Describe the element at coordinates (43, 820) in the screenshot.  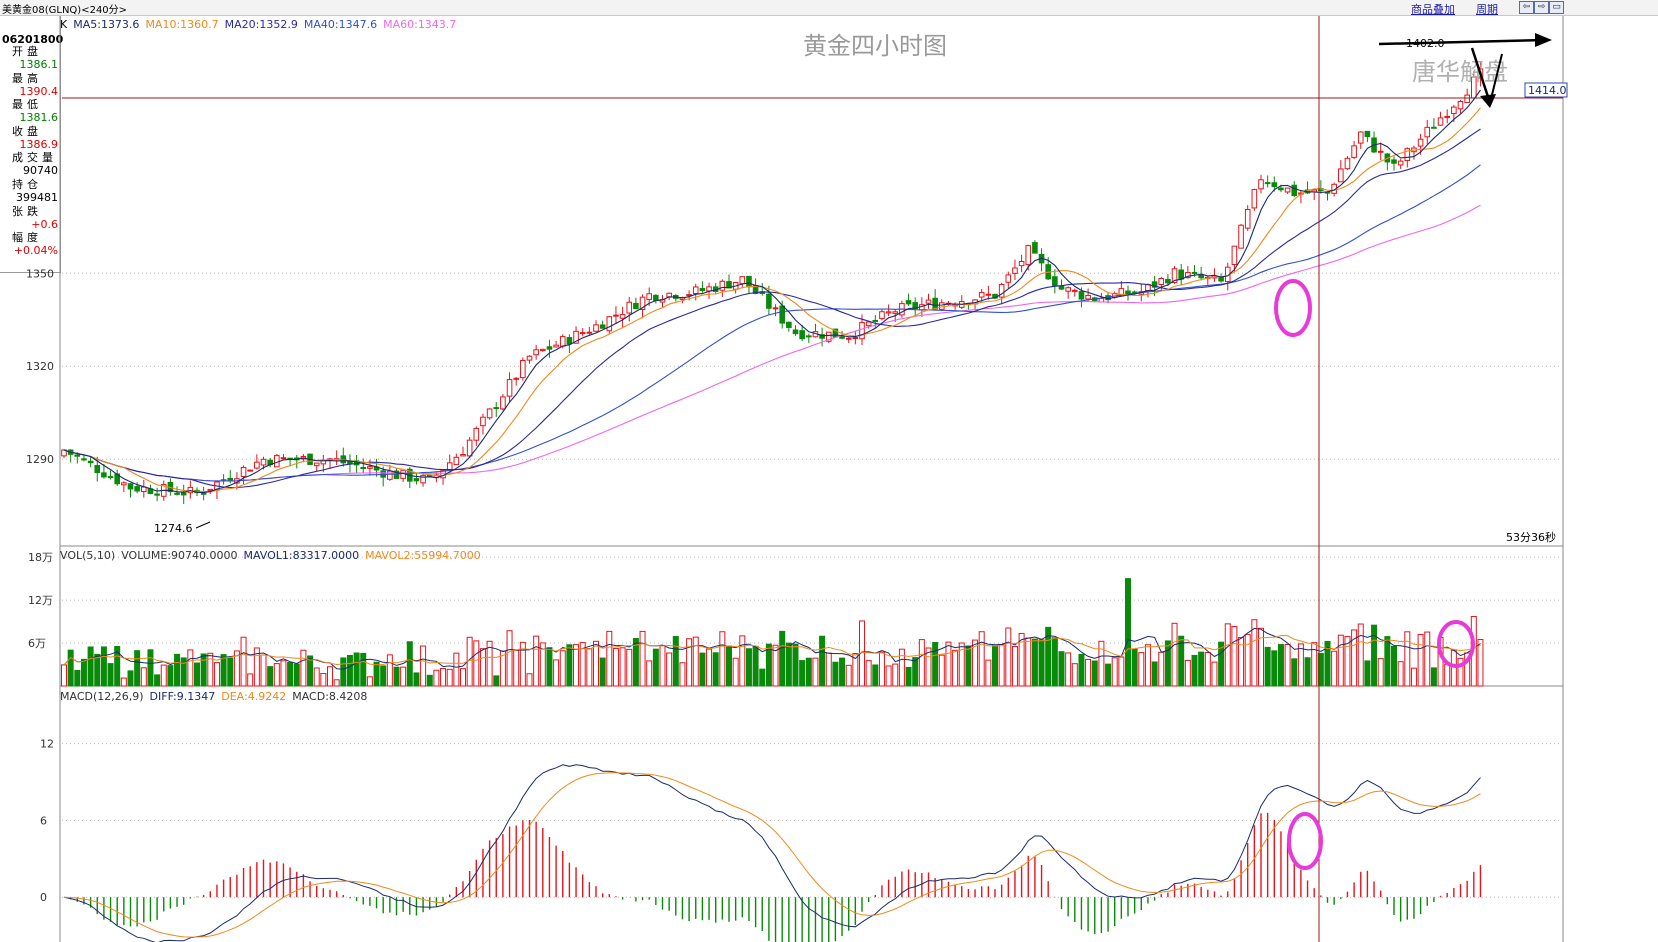
I see `macd-tick-label: 6` at that location.